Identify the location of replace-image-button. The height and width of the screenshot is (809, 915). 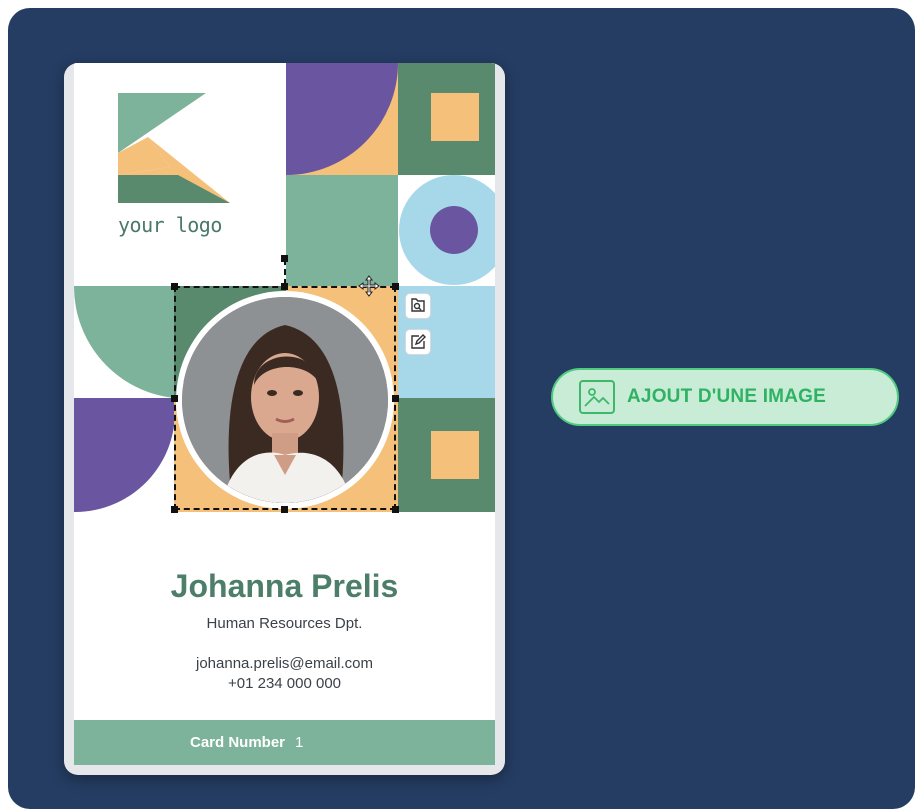
(418, 306).